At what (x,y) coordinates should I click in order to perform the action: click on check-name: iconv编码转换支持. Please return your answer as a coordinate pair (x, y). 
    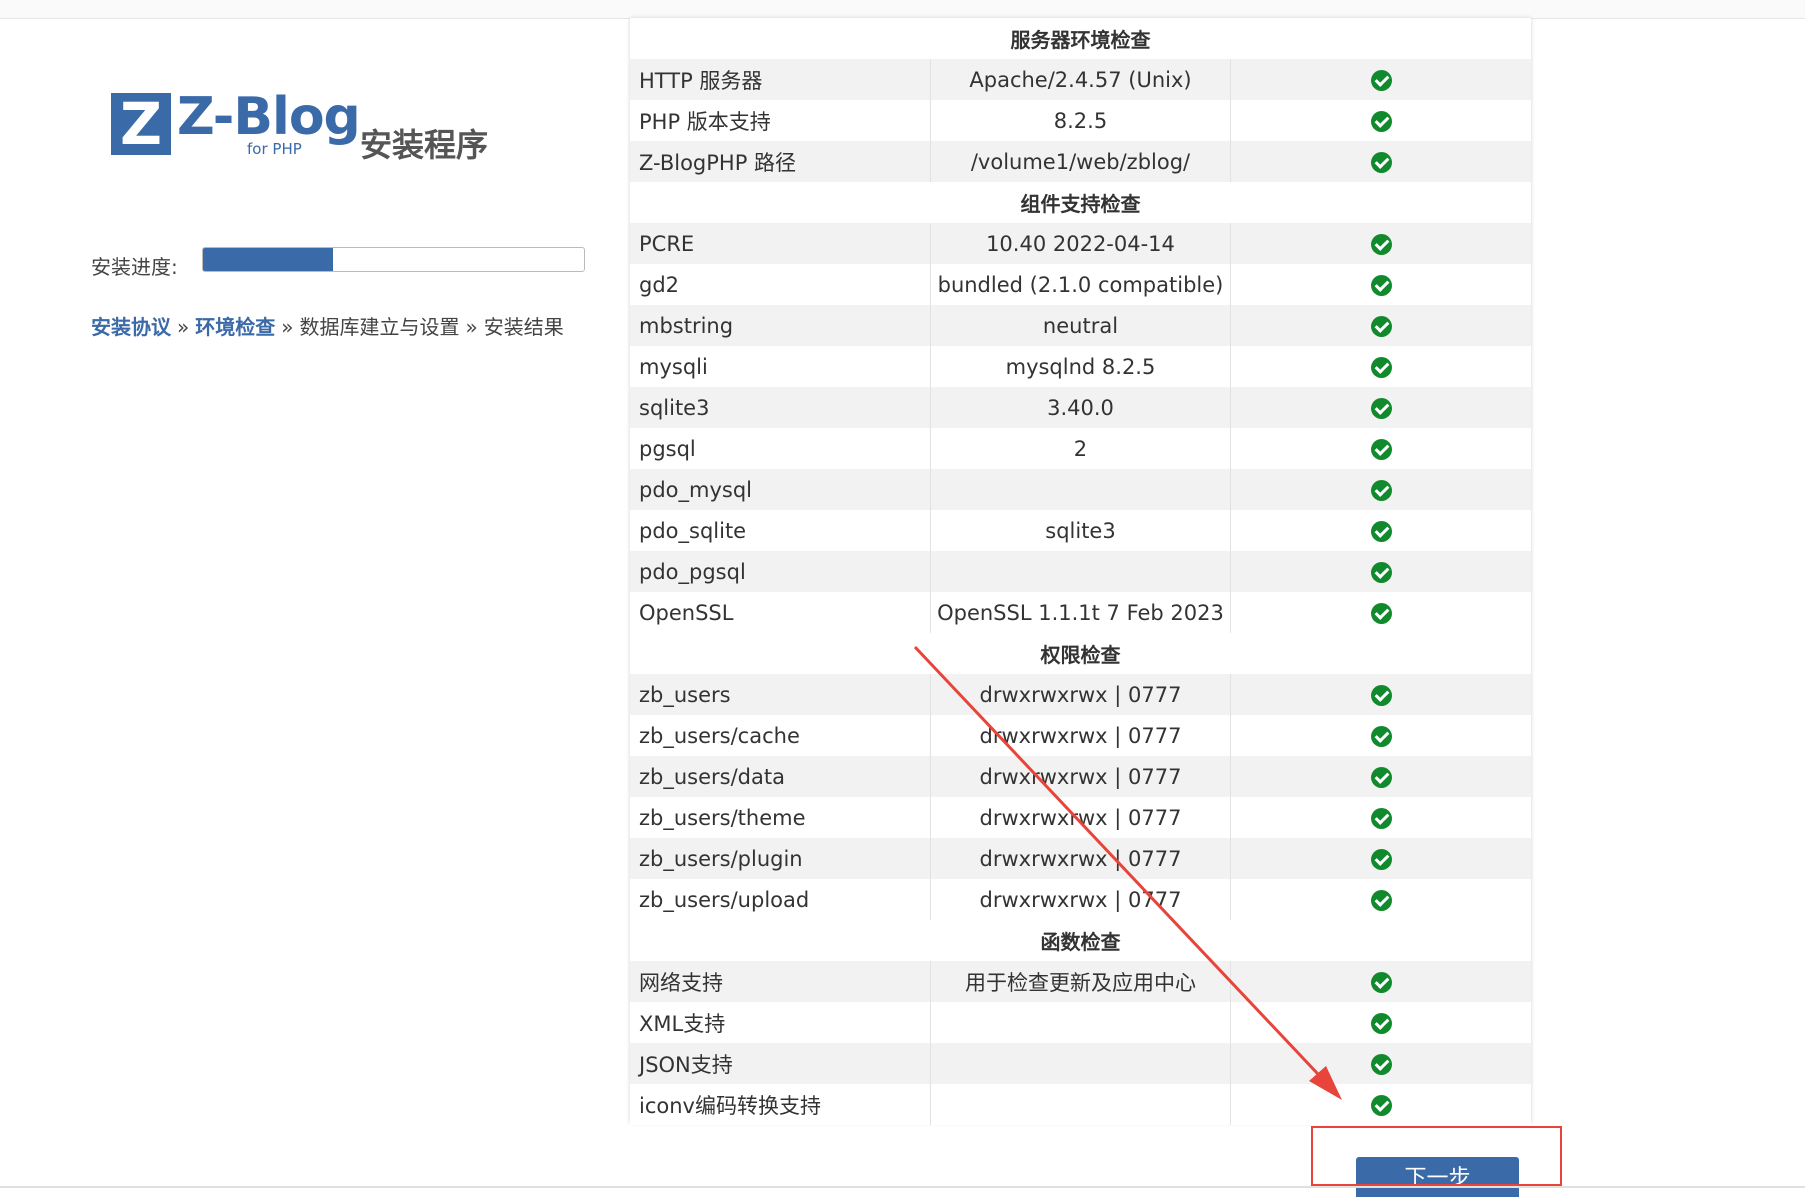
    Looking at the image, I should click on (780, 1104).